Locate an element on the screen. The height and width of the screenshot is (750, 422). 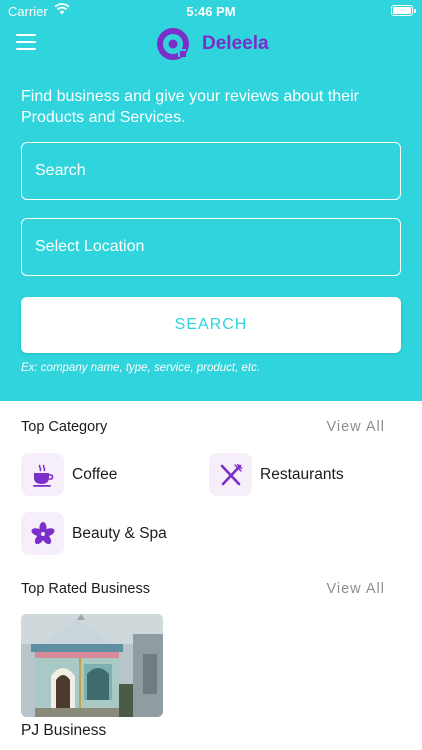
category-beauty-spa: Beauty & Spa is located at coordinates (94, 533).